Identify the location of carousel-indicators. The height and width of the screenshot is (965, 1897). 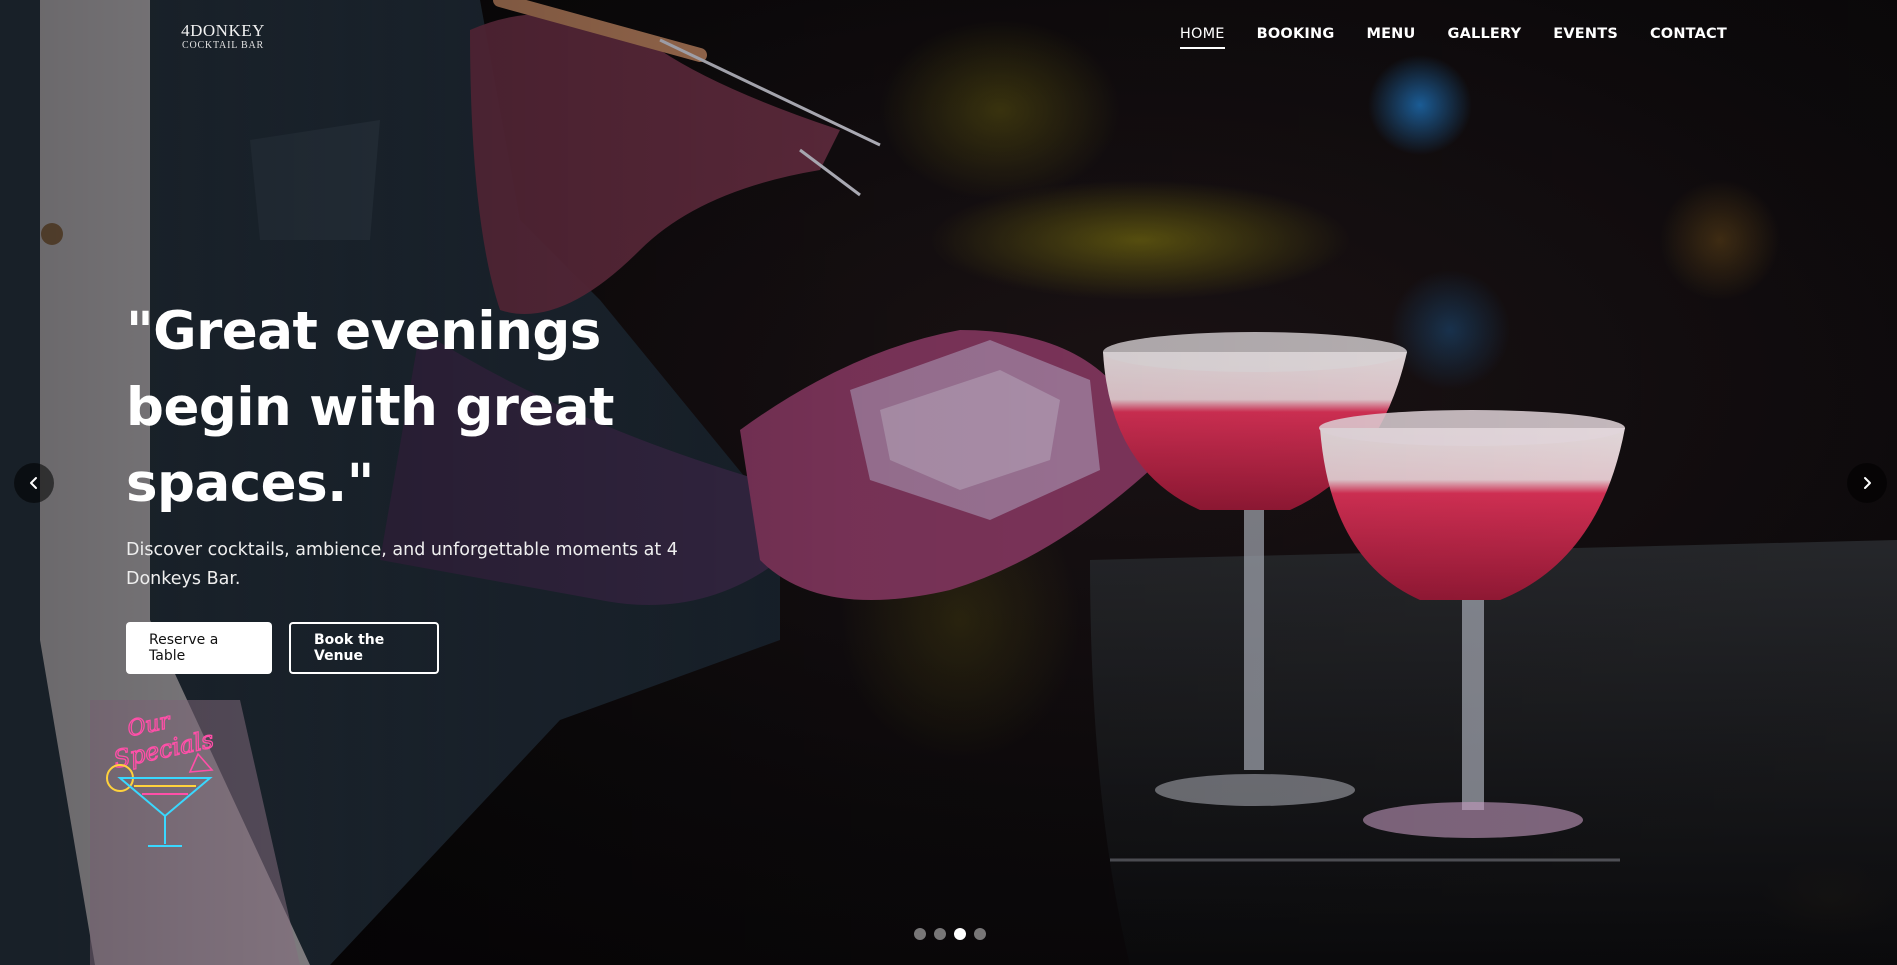
(950, 934).